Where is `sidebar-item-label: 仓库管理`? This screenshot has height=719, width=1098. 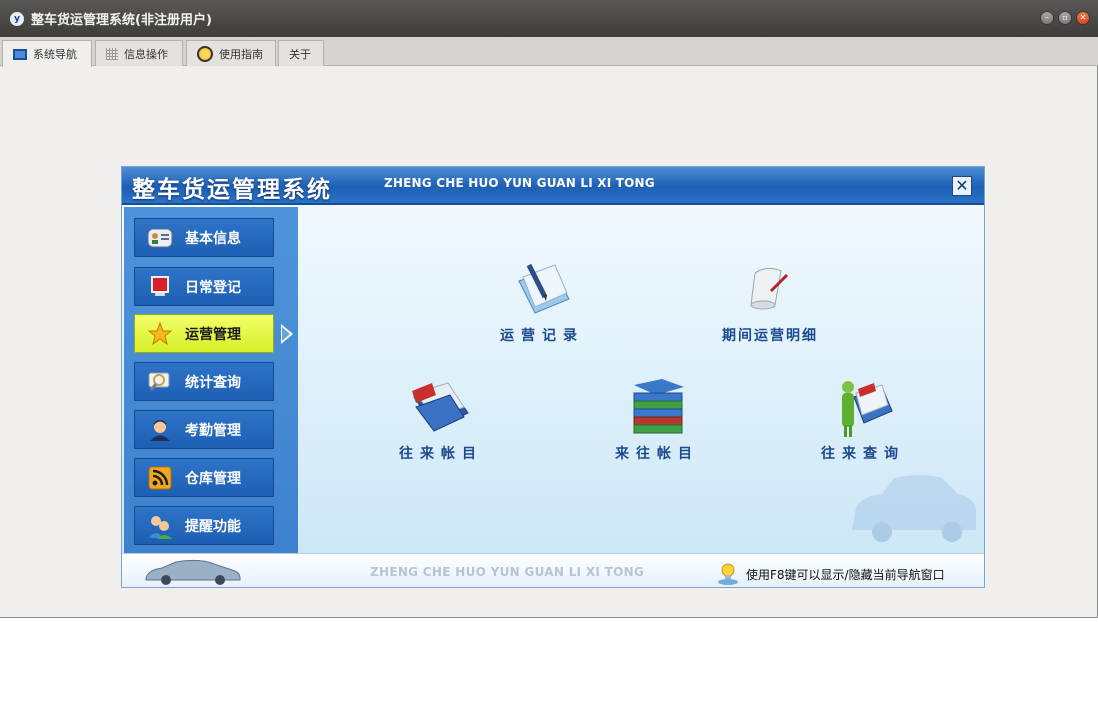 sidebar-item-label: 仓库管理 is located at coordinates (213, 478).